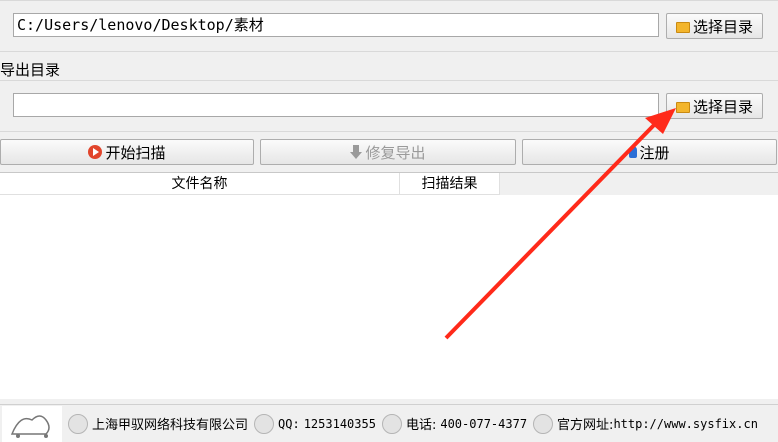  What do you see at coordinates (78, 423) in the screenshot?
I see `building-icon` at bounding box center [78, 423].